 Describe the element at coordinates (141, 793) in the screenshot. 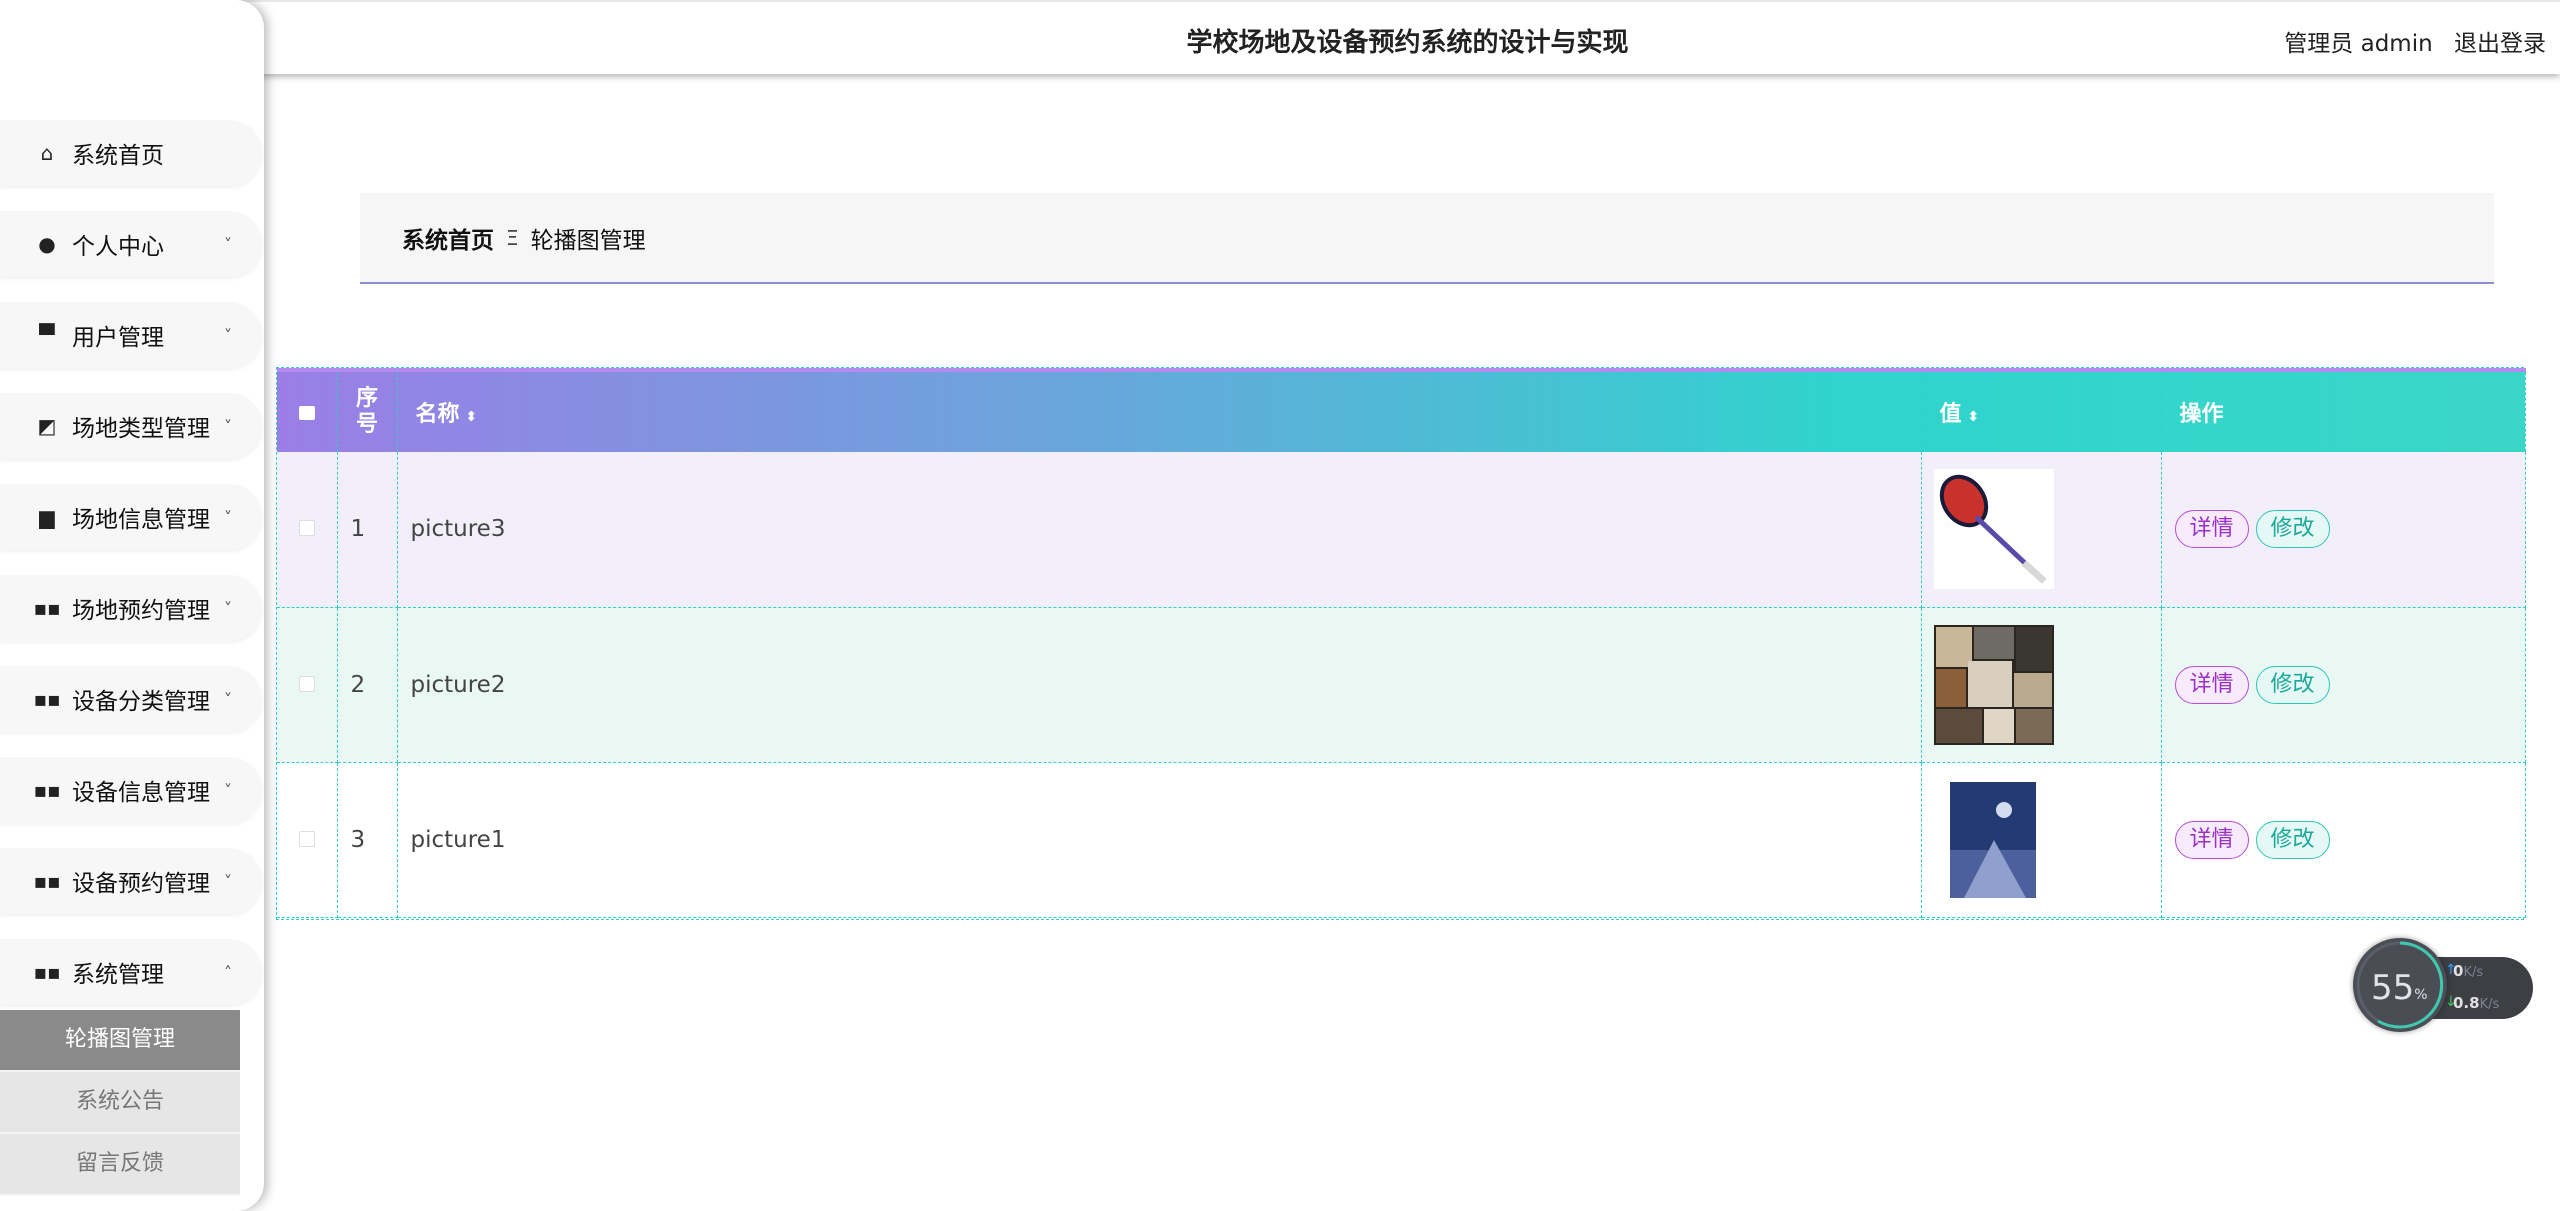

I see `sidebar-item-label: 设备信息管理` at that location.